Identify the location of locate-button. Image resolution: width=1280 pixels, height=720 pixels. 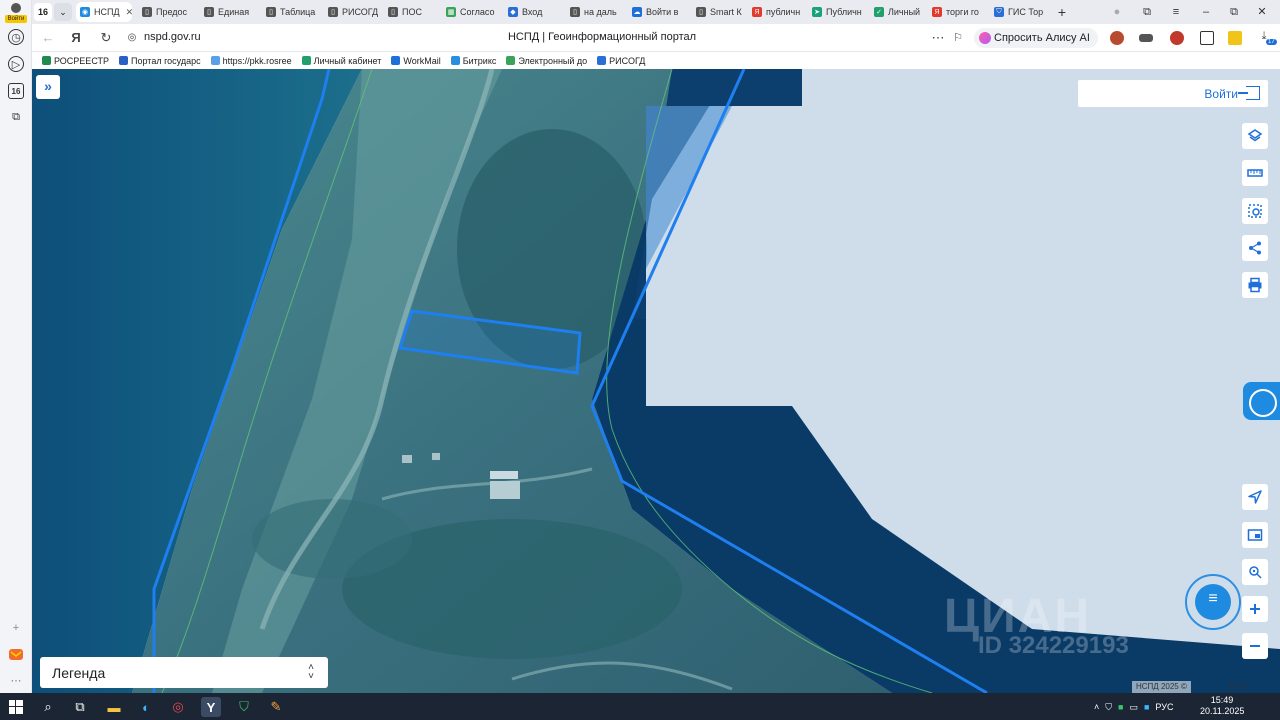
(1255, 497).